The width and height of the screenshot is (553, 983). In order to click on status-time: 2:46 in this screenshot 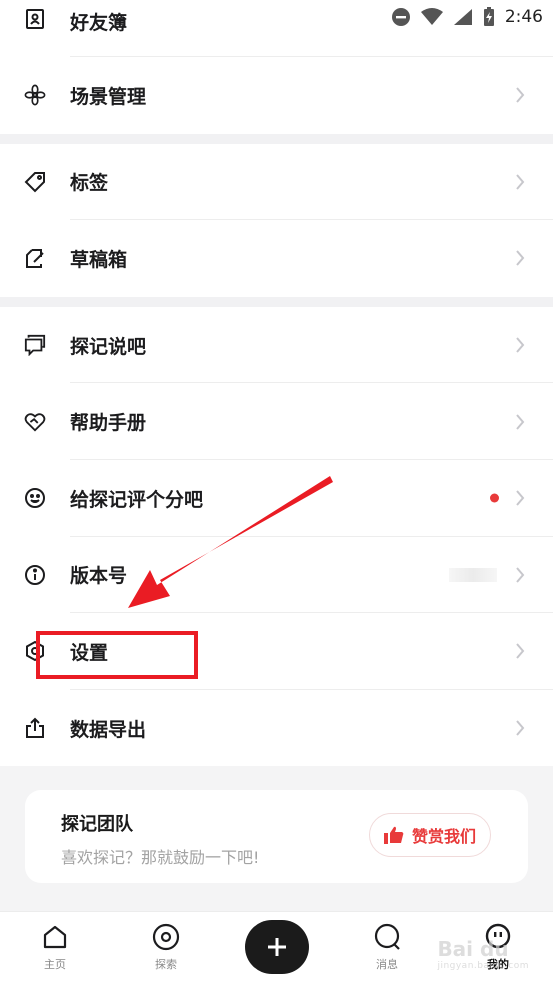, I will do `click(523, 17)`.